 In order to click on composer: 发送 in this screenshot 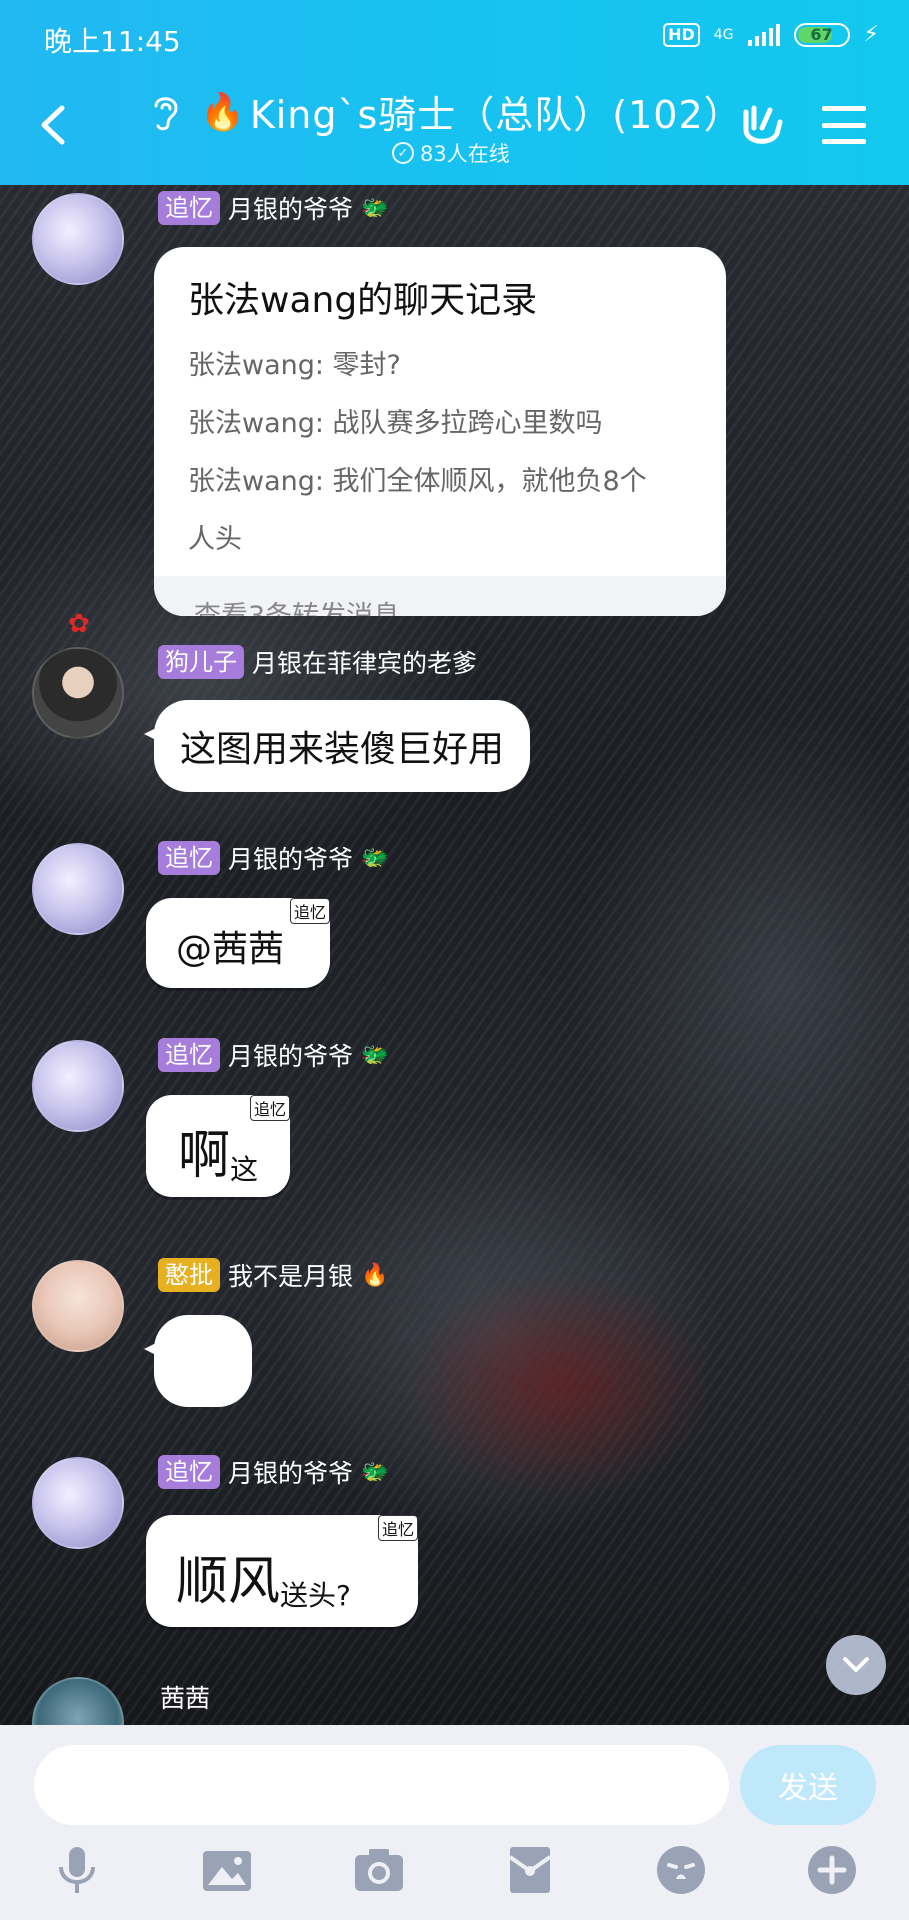, I will do `click(454, 1822)`.